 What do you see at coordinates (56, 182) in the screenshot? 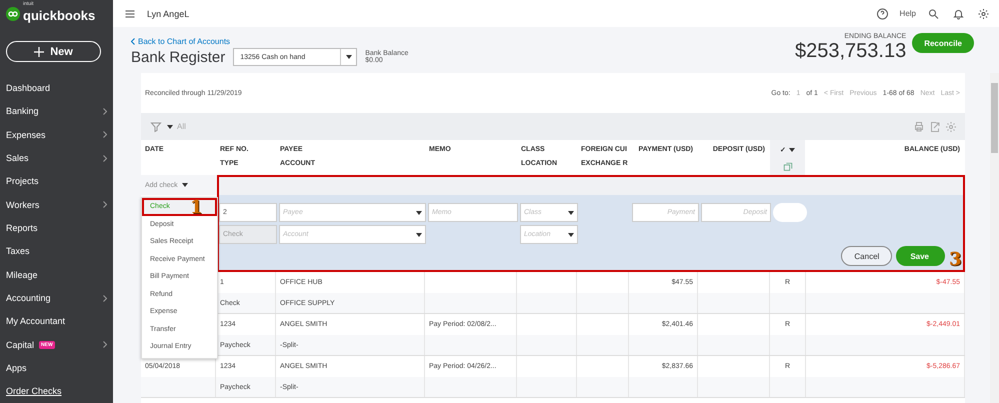
I see `sidebar-item: Projects` at bounding box center [56, 182].